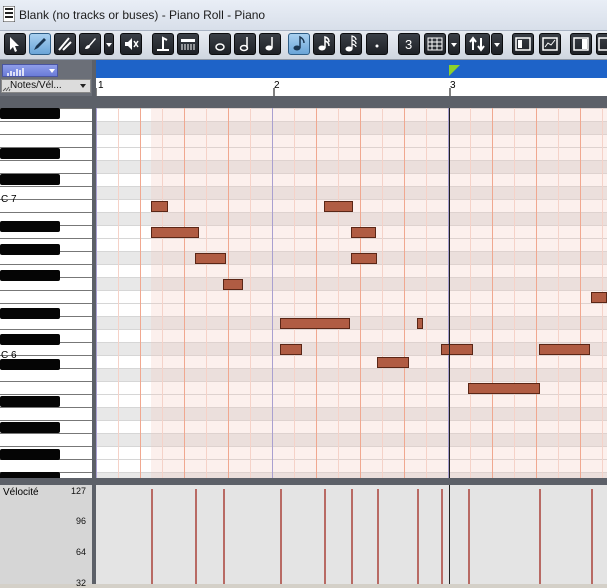  I want to click on eighth-note-button, so click(299, 44).